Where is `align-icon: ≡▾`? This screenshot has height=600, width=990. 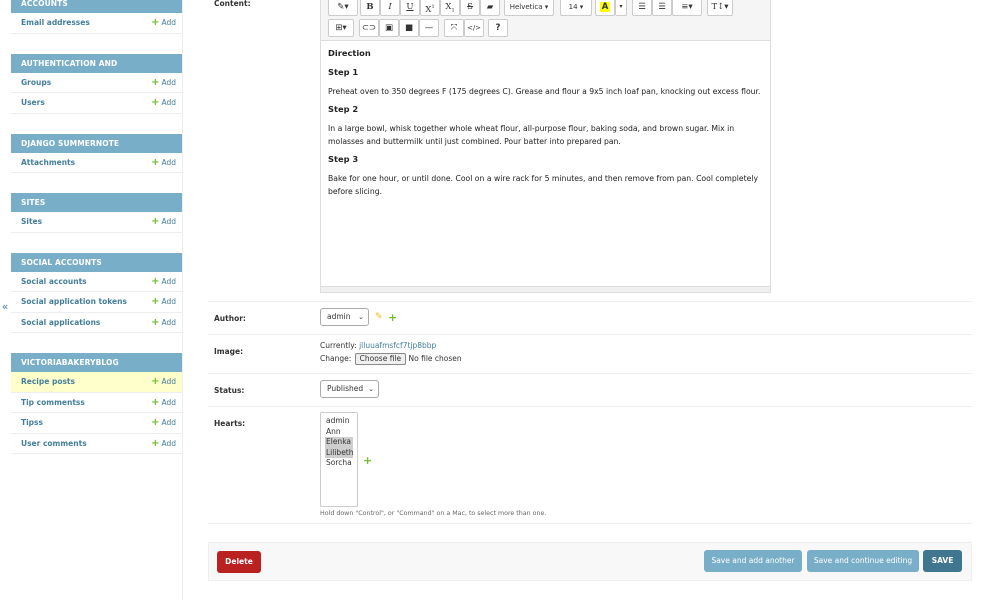 align-icon: ≡▾ is located at coordinates (687, 7).